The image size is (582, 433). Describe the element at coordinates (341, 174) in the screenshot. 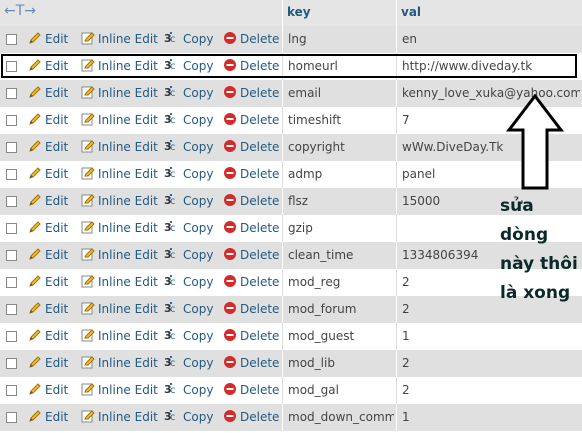

I see `cell-key: admp` at that location.